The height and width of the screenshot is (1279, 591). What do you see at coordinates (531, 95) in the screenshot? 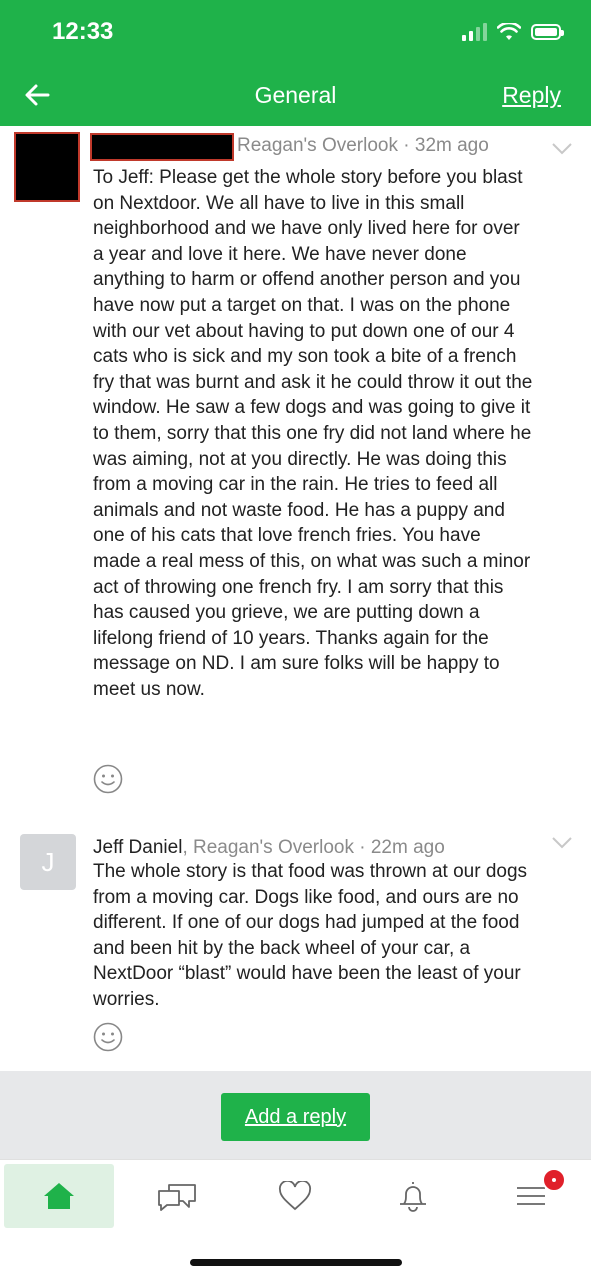
I see `reply-link: Reply` at bounding box center [531, 95].